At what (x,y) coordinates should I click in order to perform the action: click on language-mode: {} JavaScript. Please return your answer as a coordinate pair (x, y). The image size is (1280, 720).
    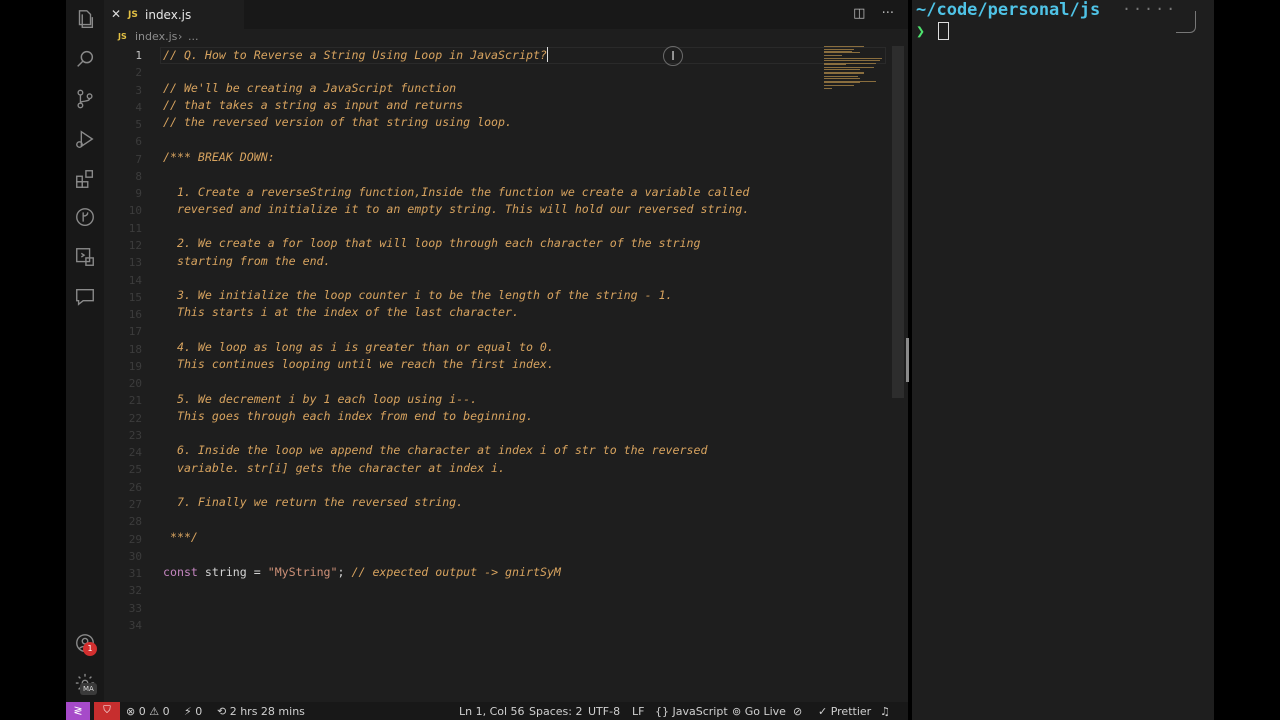
    Looking at the image, I should click on (691, 711).